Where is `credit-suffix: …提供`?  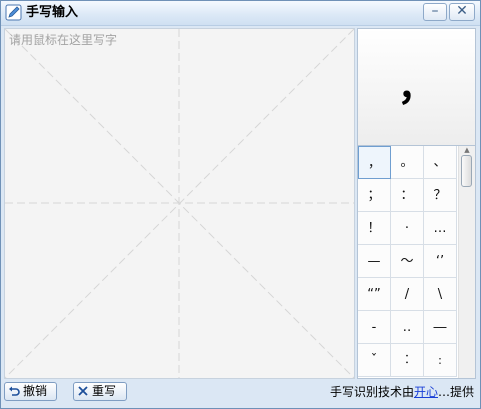
credit-suffix: …提供 is located at coordinates (455, 392).